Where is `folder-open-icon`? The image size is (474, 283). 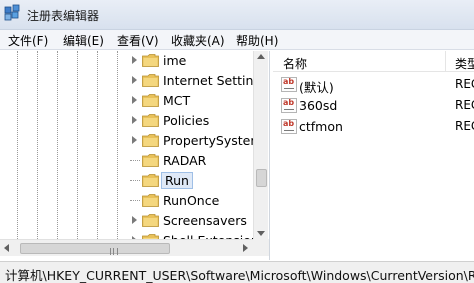
folder-open-icon is located at coordinates (150, 180).